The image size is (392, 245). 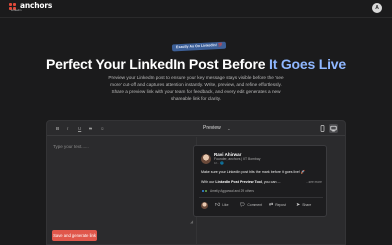 I want to click on repost-icon: ⇄, so click(x=271, y=205).